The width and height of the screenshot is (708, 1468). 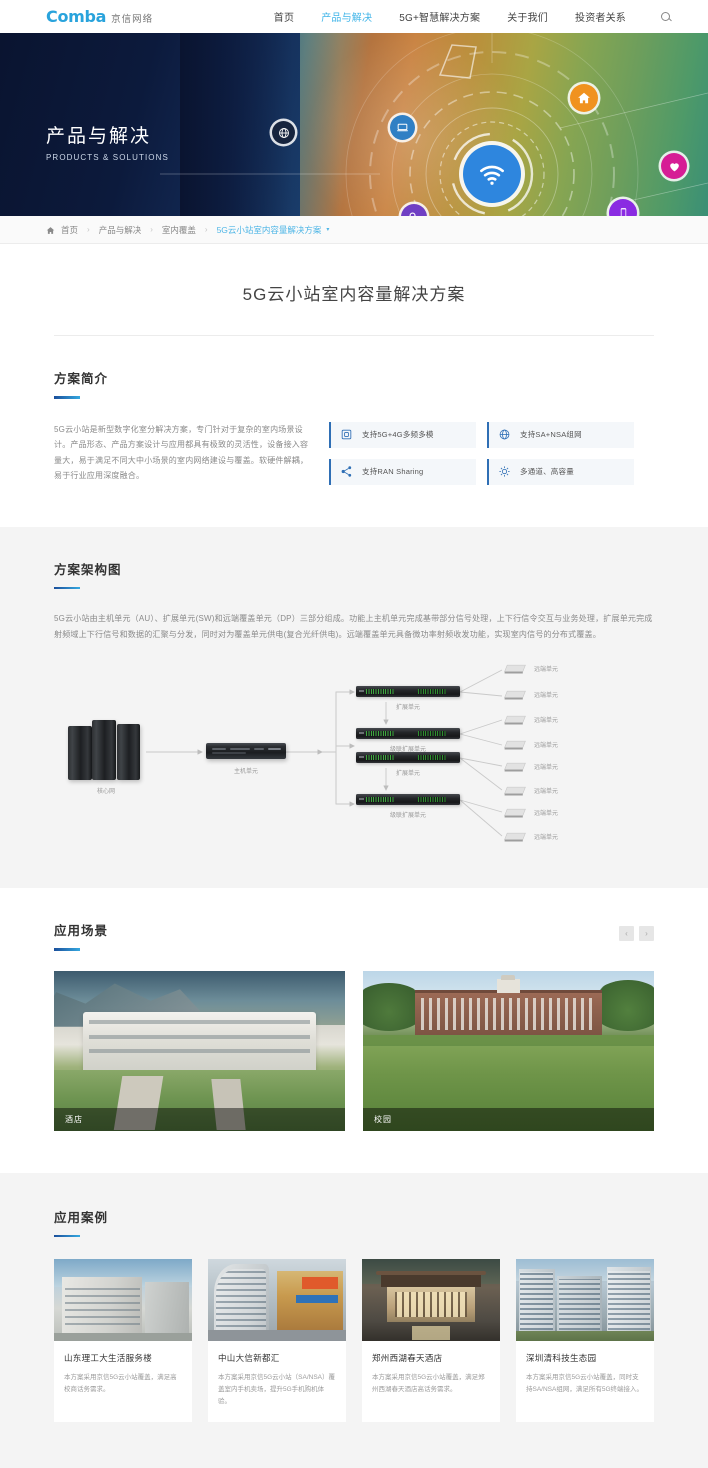 I want to click on scenes-header: 应用场景 ‹ ›, so click(x=354, y=919).